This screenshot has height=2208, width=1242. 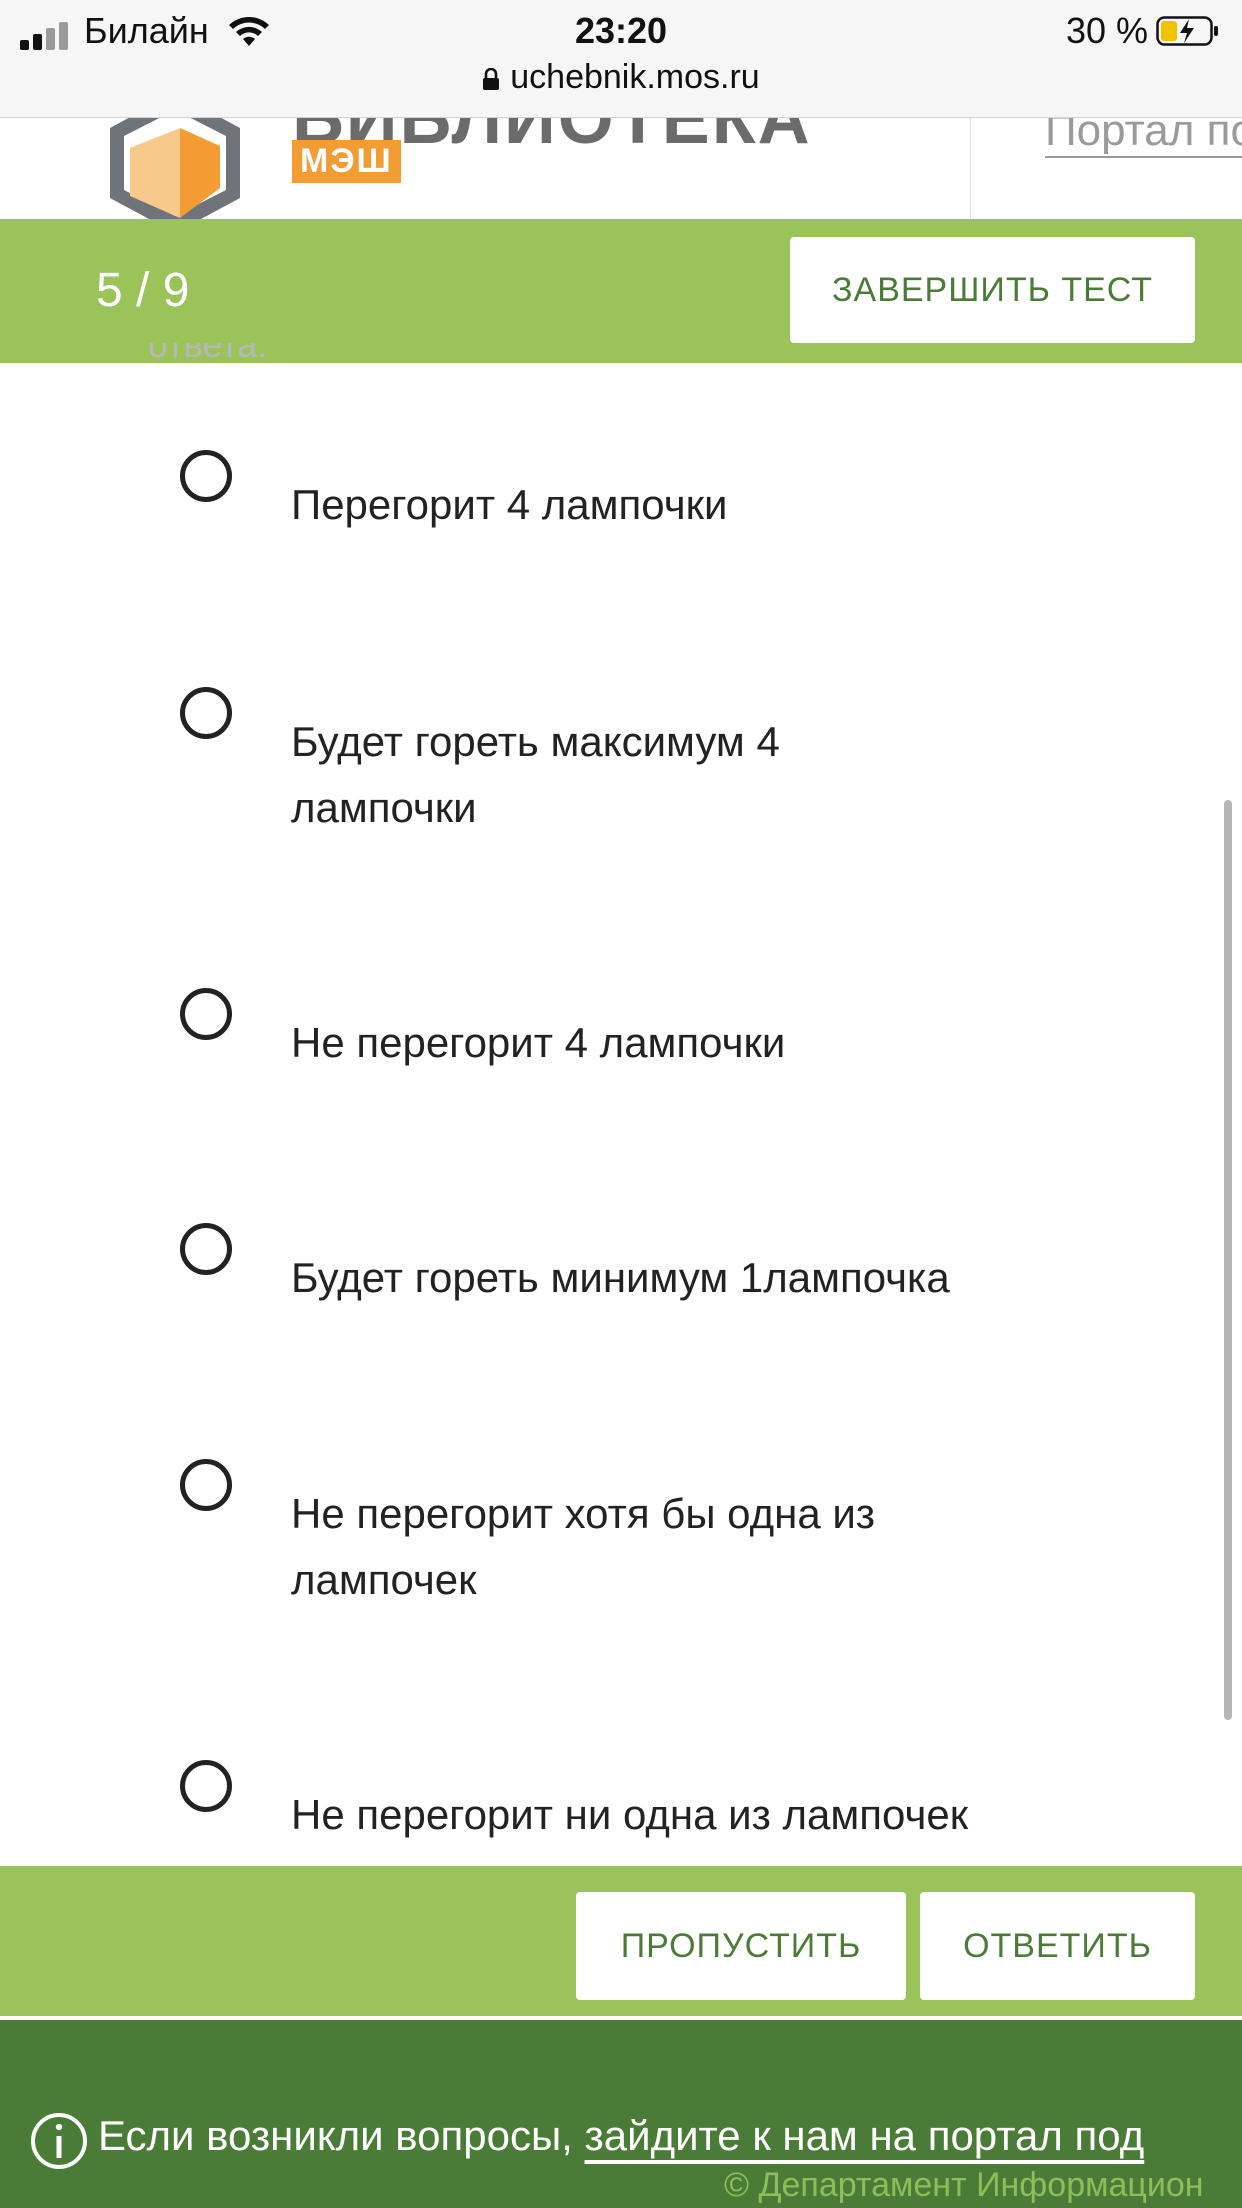 I want to click on library-logo-icon, so click(x=175, y=168).